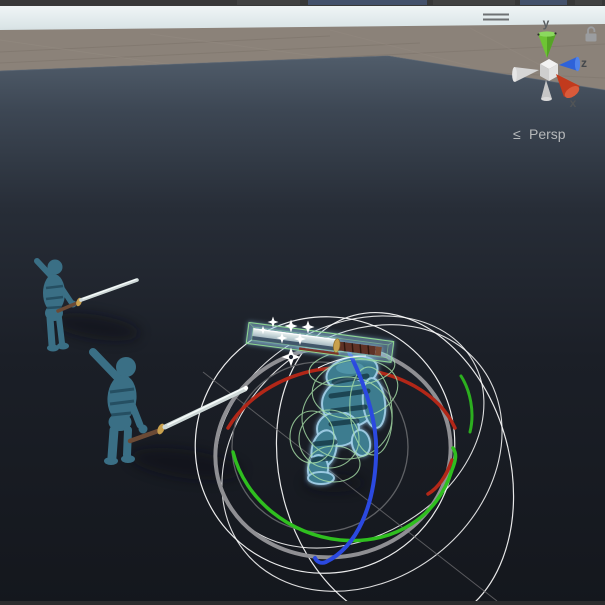 The height and width of the screenshot is (605, 605). Describe the element at coordinates (302, 603) in the screenshot. I see `bottom-statusbar-edge` at that location.